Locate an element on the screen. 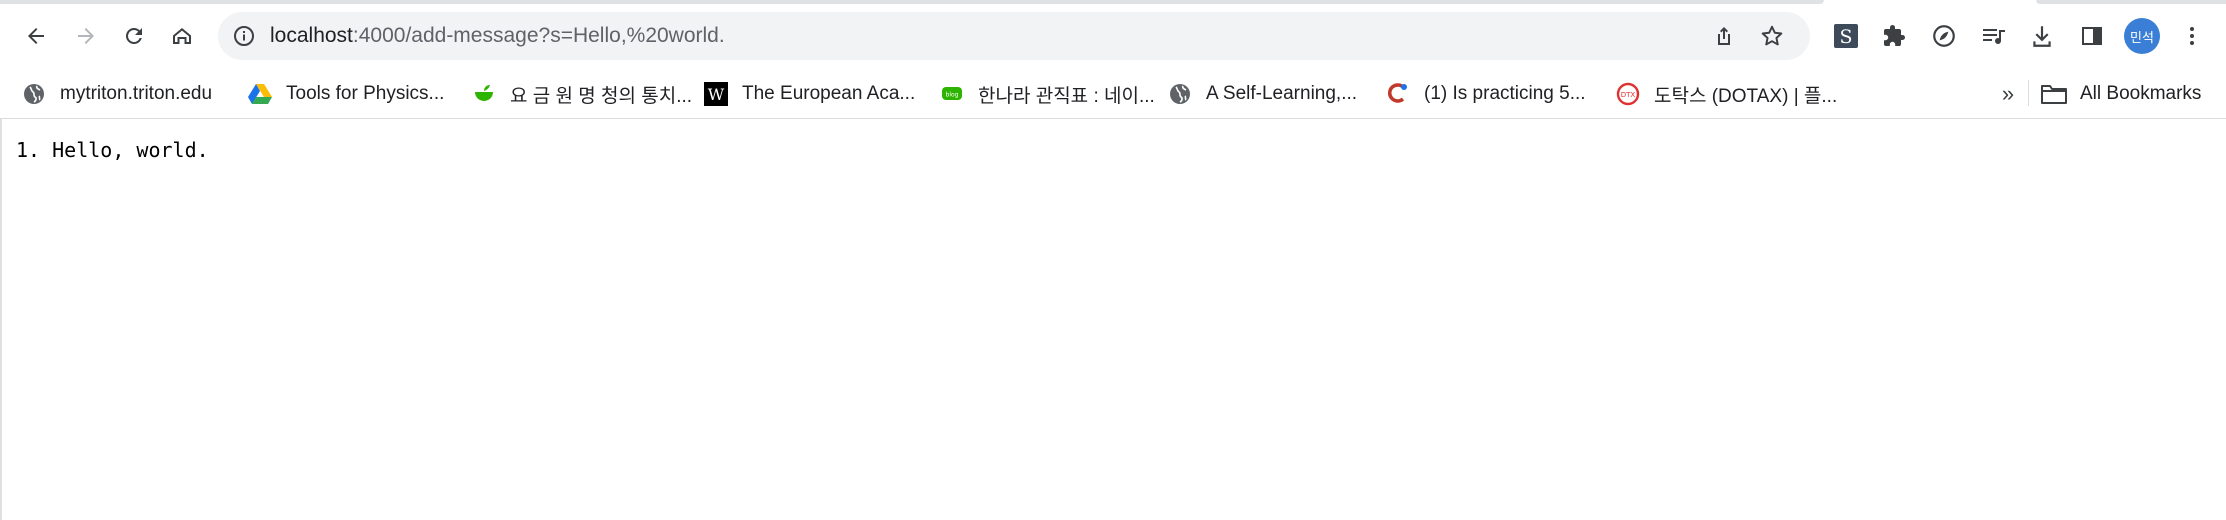  message-list: 1. Hello, world. is located at coordinates (112, 150).